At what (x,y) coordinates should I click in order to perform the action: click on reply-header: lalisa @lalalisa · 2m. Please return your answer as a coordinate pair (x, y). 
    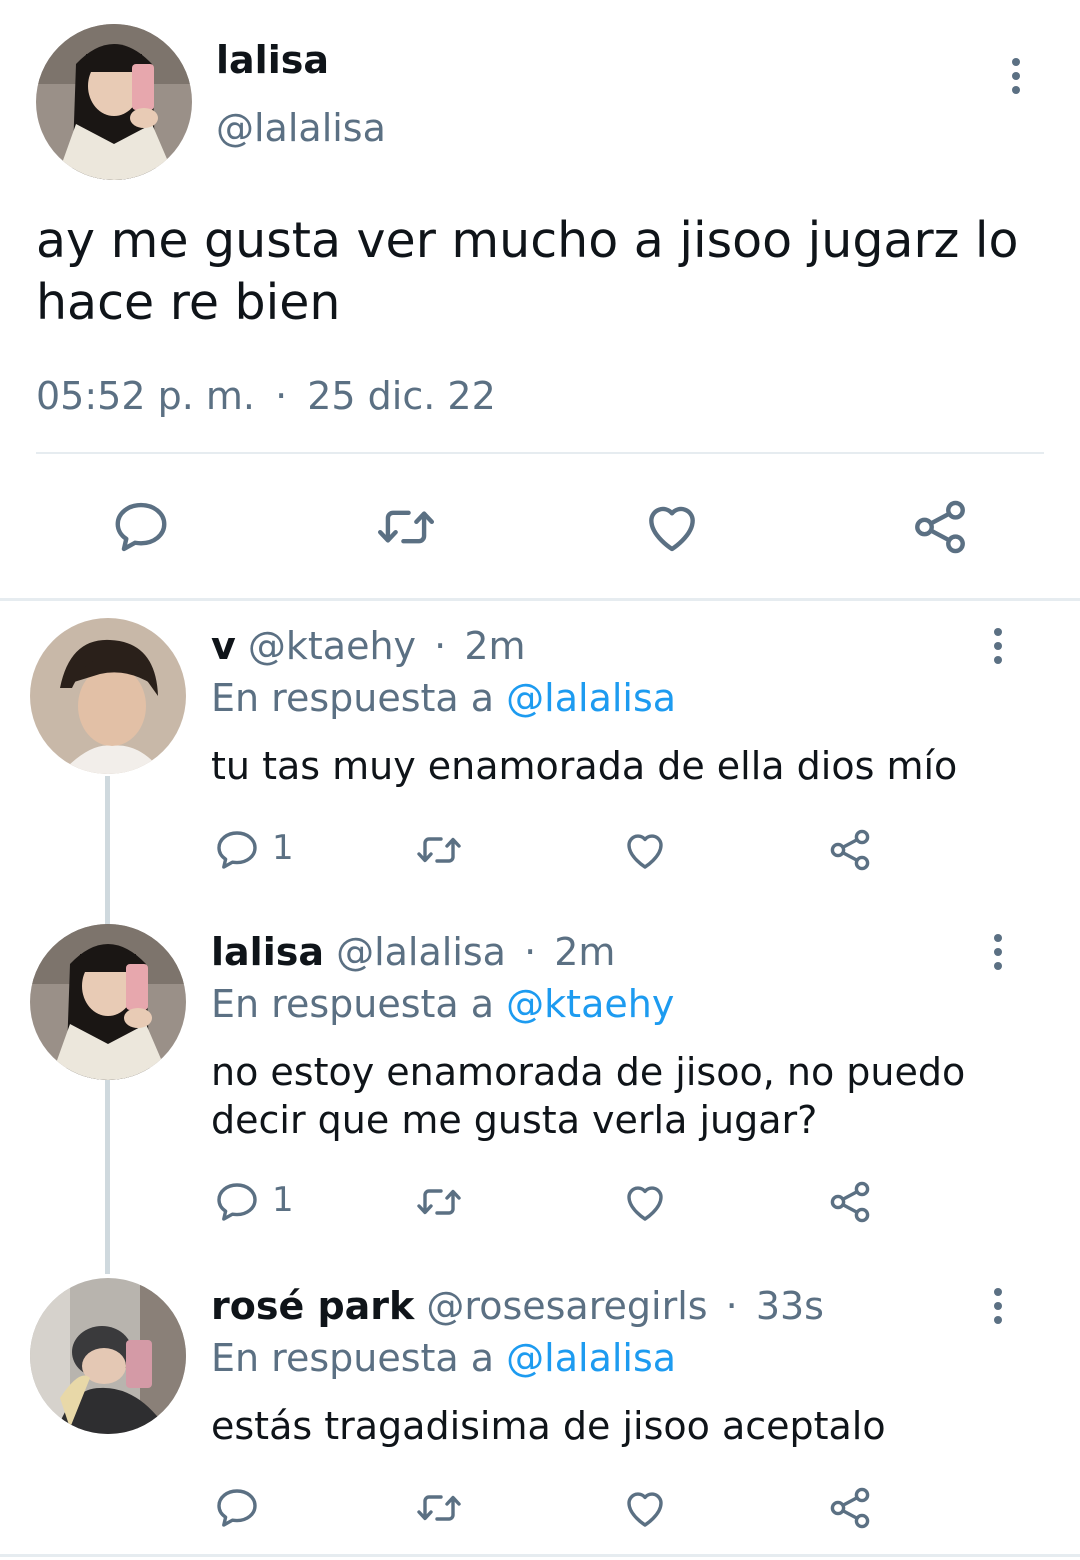
    Looking at the image, I should click on (413, 952).